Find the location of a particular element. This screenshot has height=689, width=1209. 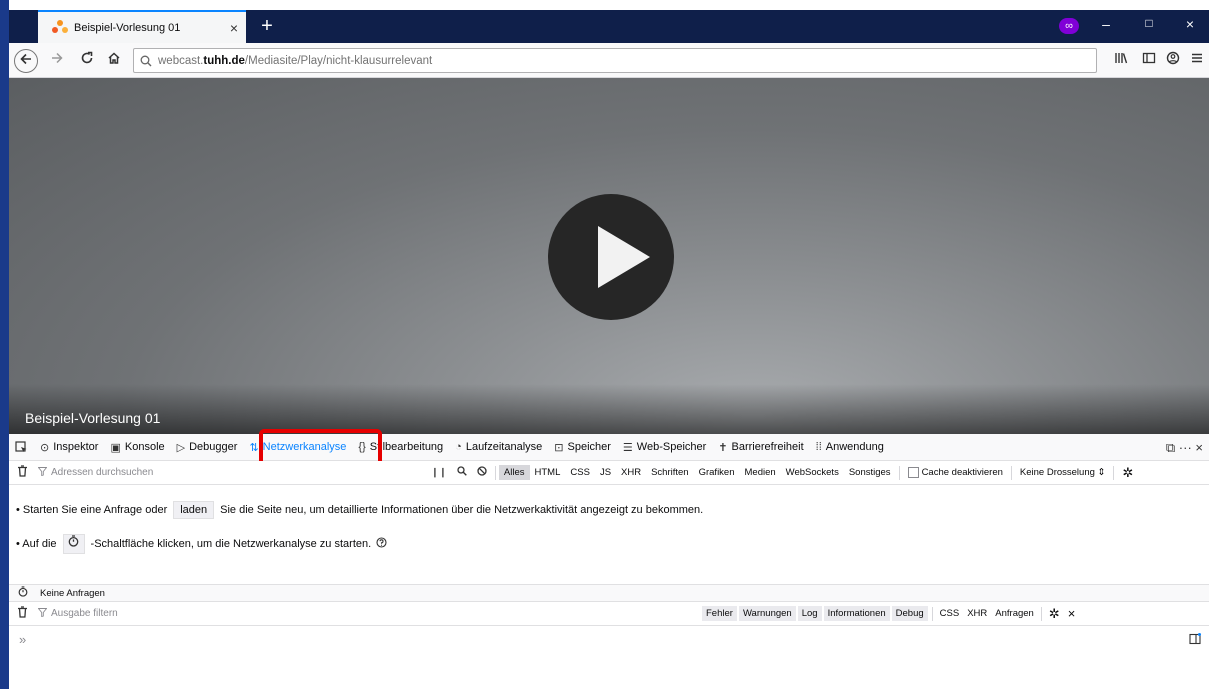

back-arrow-icon is located at coordinates (25, 59).